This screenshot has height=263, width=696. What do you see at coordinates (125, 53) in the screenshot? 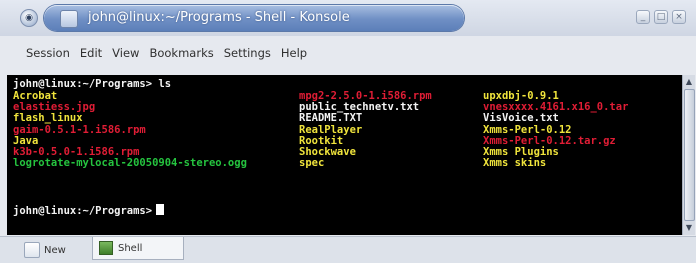
I see `menu-view: View` at bounding box center [125, 53].